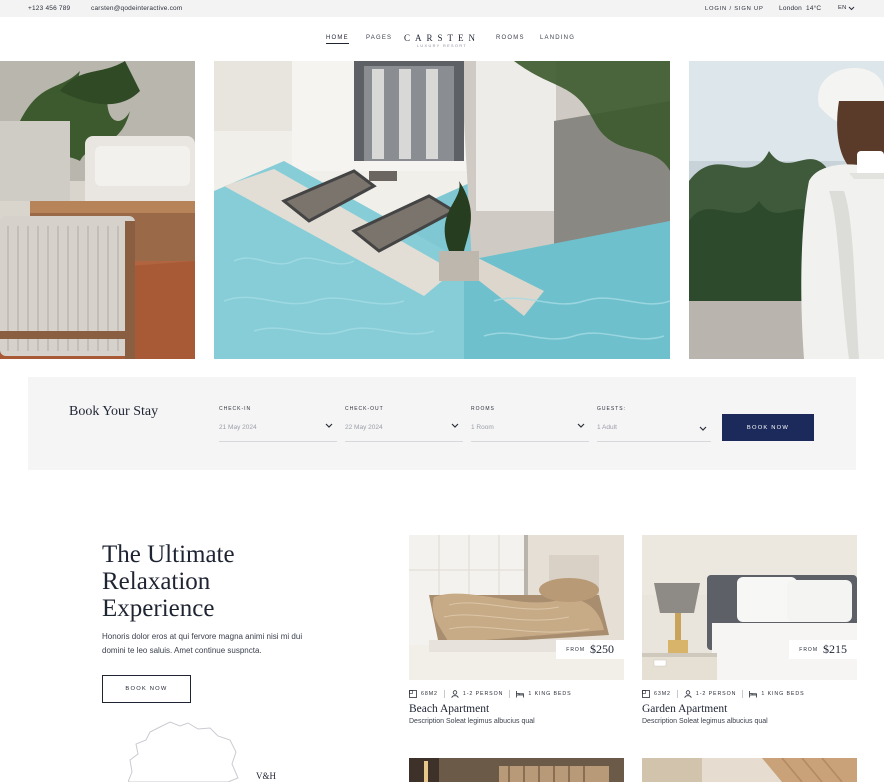  Describe the element at coordinates (114, 411) in the screenshot. I see `booking-title: Book Your Stay` at that location.